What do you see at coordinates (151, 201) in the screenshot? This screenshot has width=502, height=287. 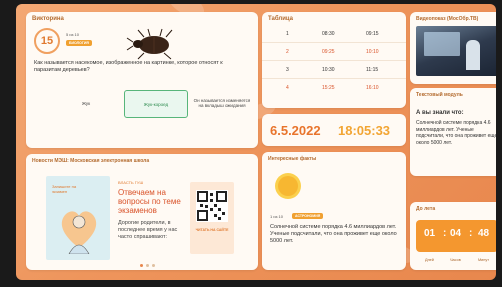 I see `news-headline: Отвечаем на вопросы по теме экзаменов` at bounding box center [151, 201].